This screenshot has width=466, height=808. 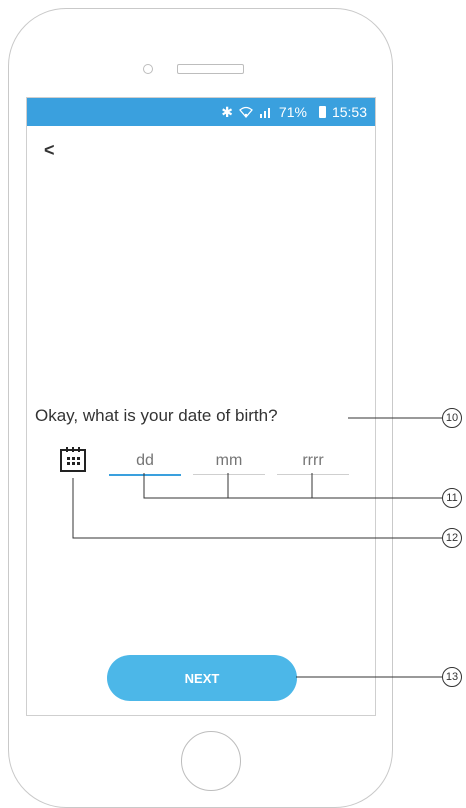 I want to click on annotation-12: 12, so click(x=452, y=538).